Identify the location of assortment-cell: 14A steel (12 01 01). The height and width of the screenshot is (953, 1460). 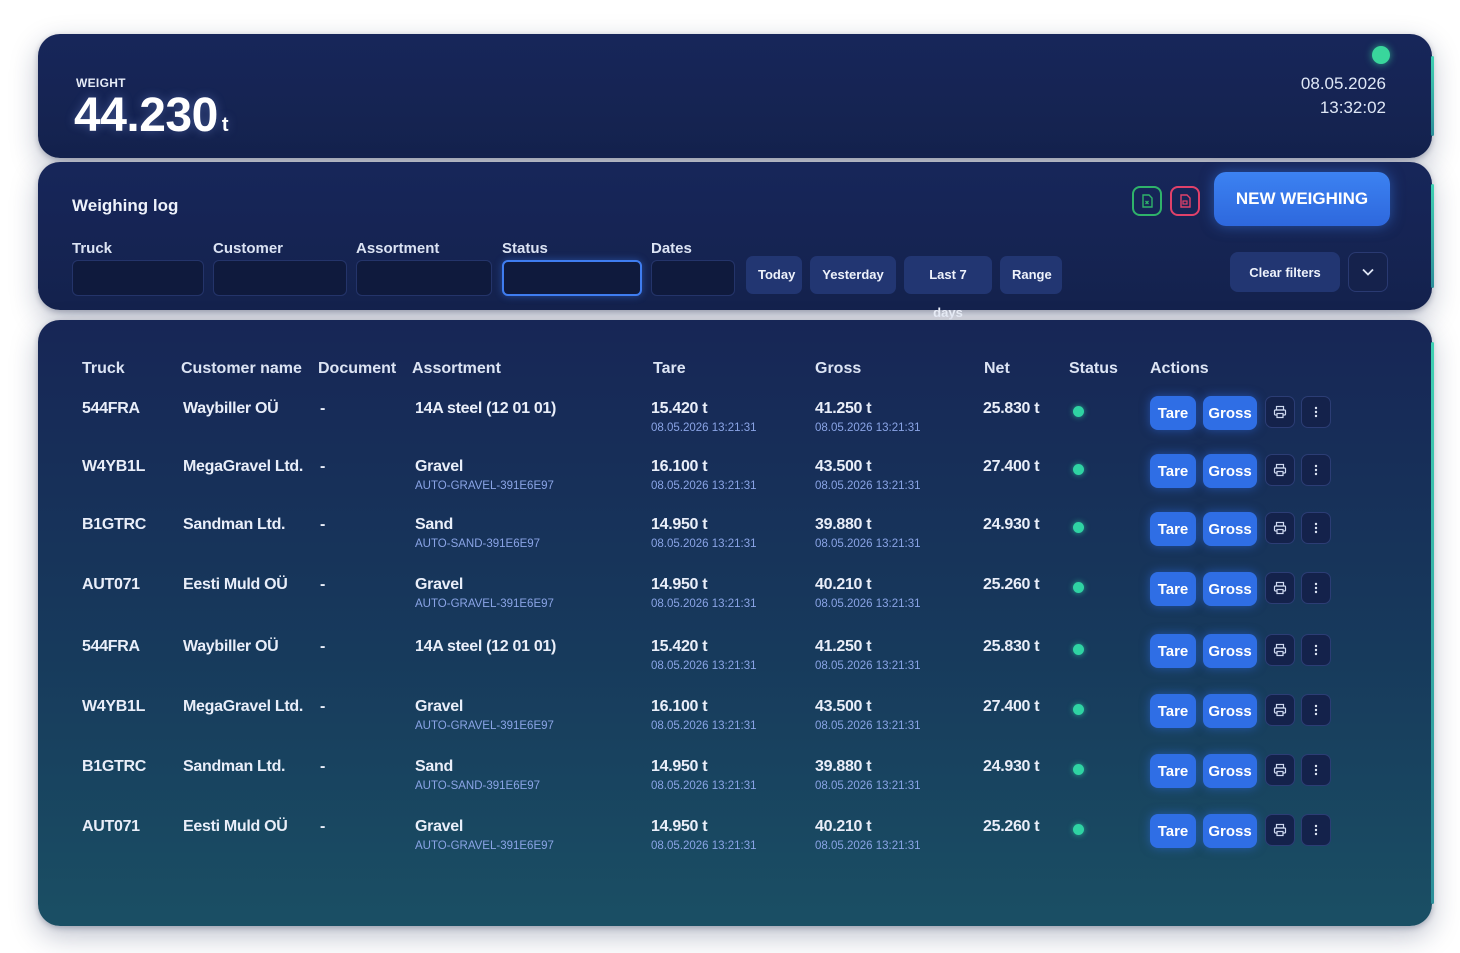
(485, 649).